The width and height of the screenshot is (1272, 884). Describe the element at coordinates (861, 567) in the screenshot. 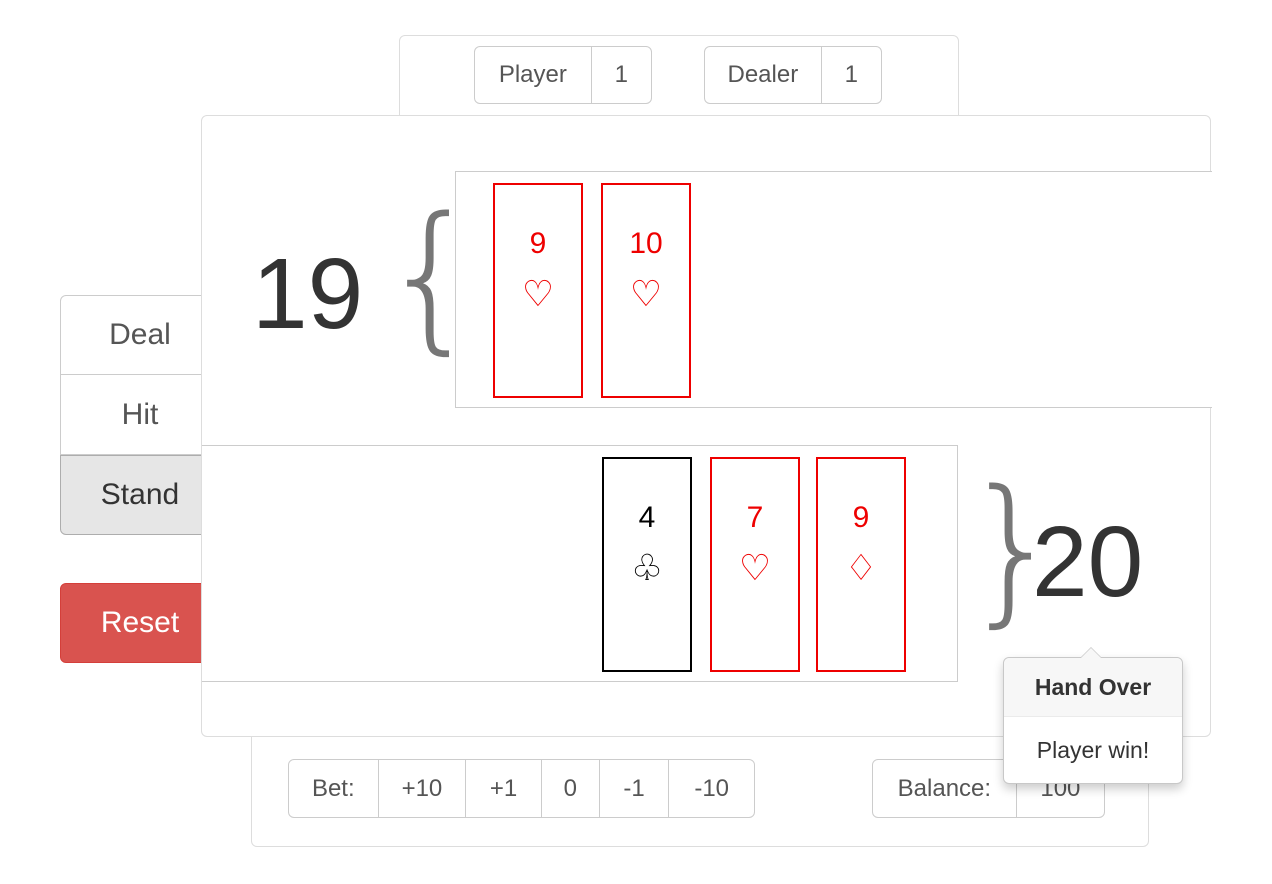

I see `diamond-suit-icon: ♢` at that location.